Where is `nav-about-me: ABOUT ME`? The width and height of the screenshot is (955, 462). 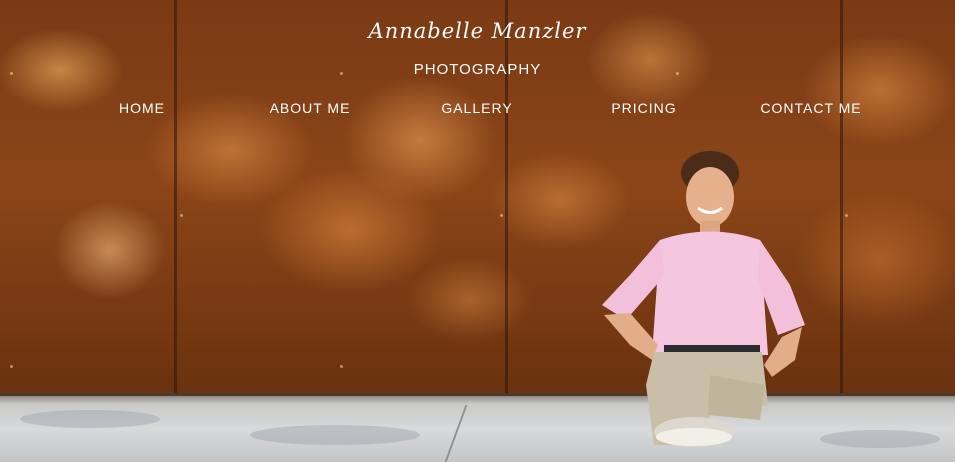 nav-about-me: ABOUT ME is located at coordinates (310, 108).